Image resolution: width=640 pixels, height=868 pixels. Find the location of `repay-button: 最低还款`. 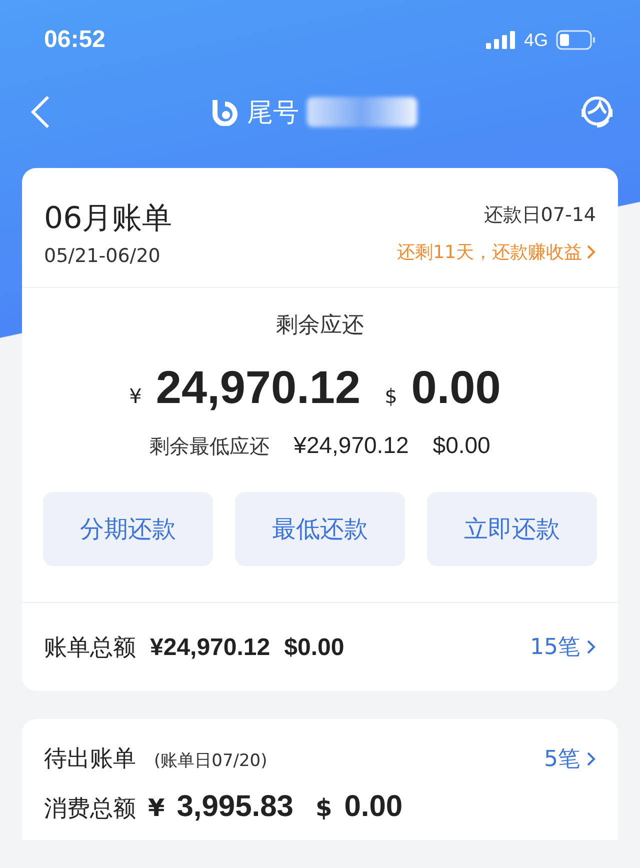

repay-button: 最低还款 is located at coordinates (320, 529).